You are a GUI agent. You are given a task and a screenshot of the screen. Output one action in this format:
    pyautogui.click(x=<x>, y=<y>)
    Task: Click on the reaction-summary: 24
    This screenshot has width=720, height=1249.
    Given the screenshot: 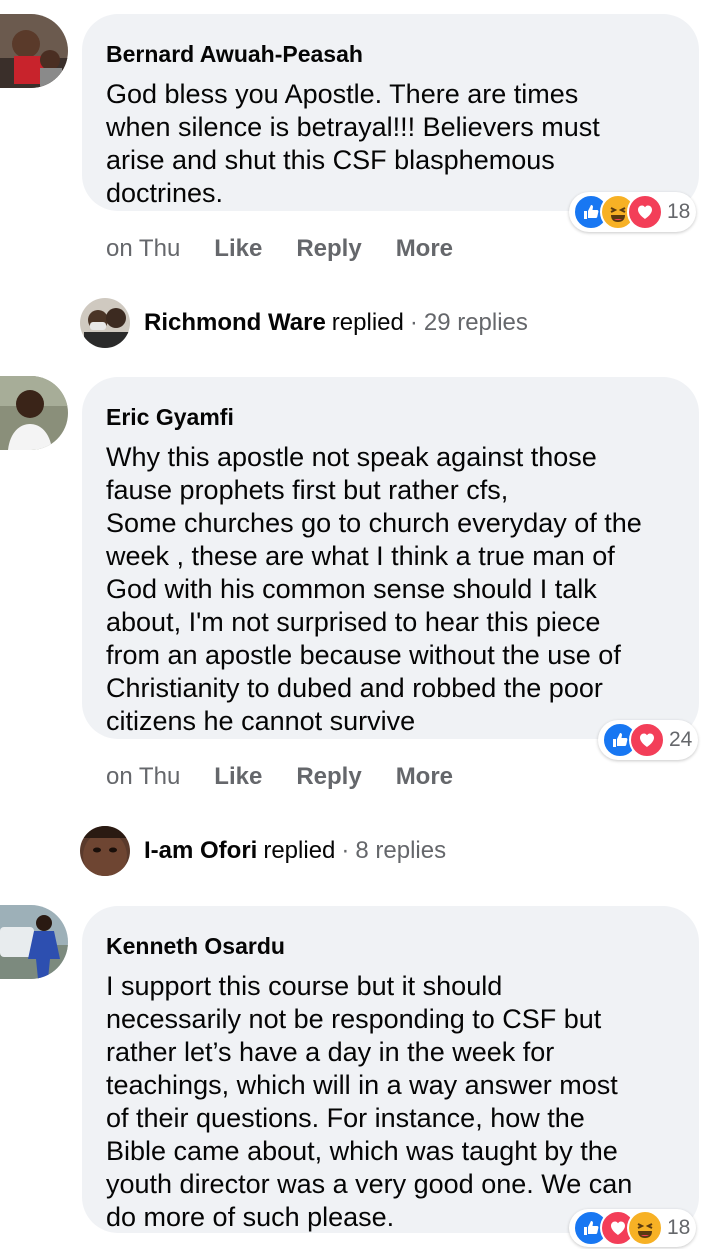 What is the action you would take?
    pyautogui.click(x=648, y=740)
    